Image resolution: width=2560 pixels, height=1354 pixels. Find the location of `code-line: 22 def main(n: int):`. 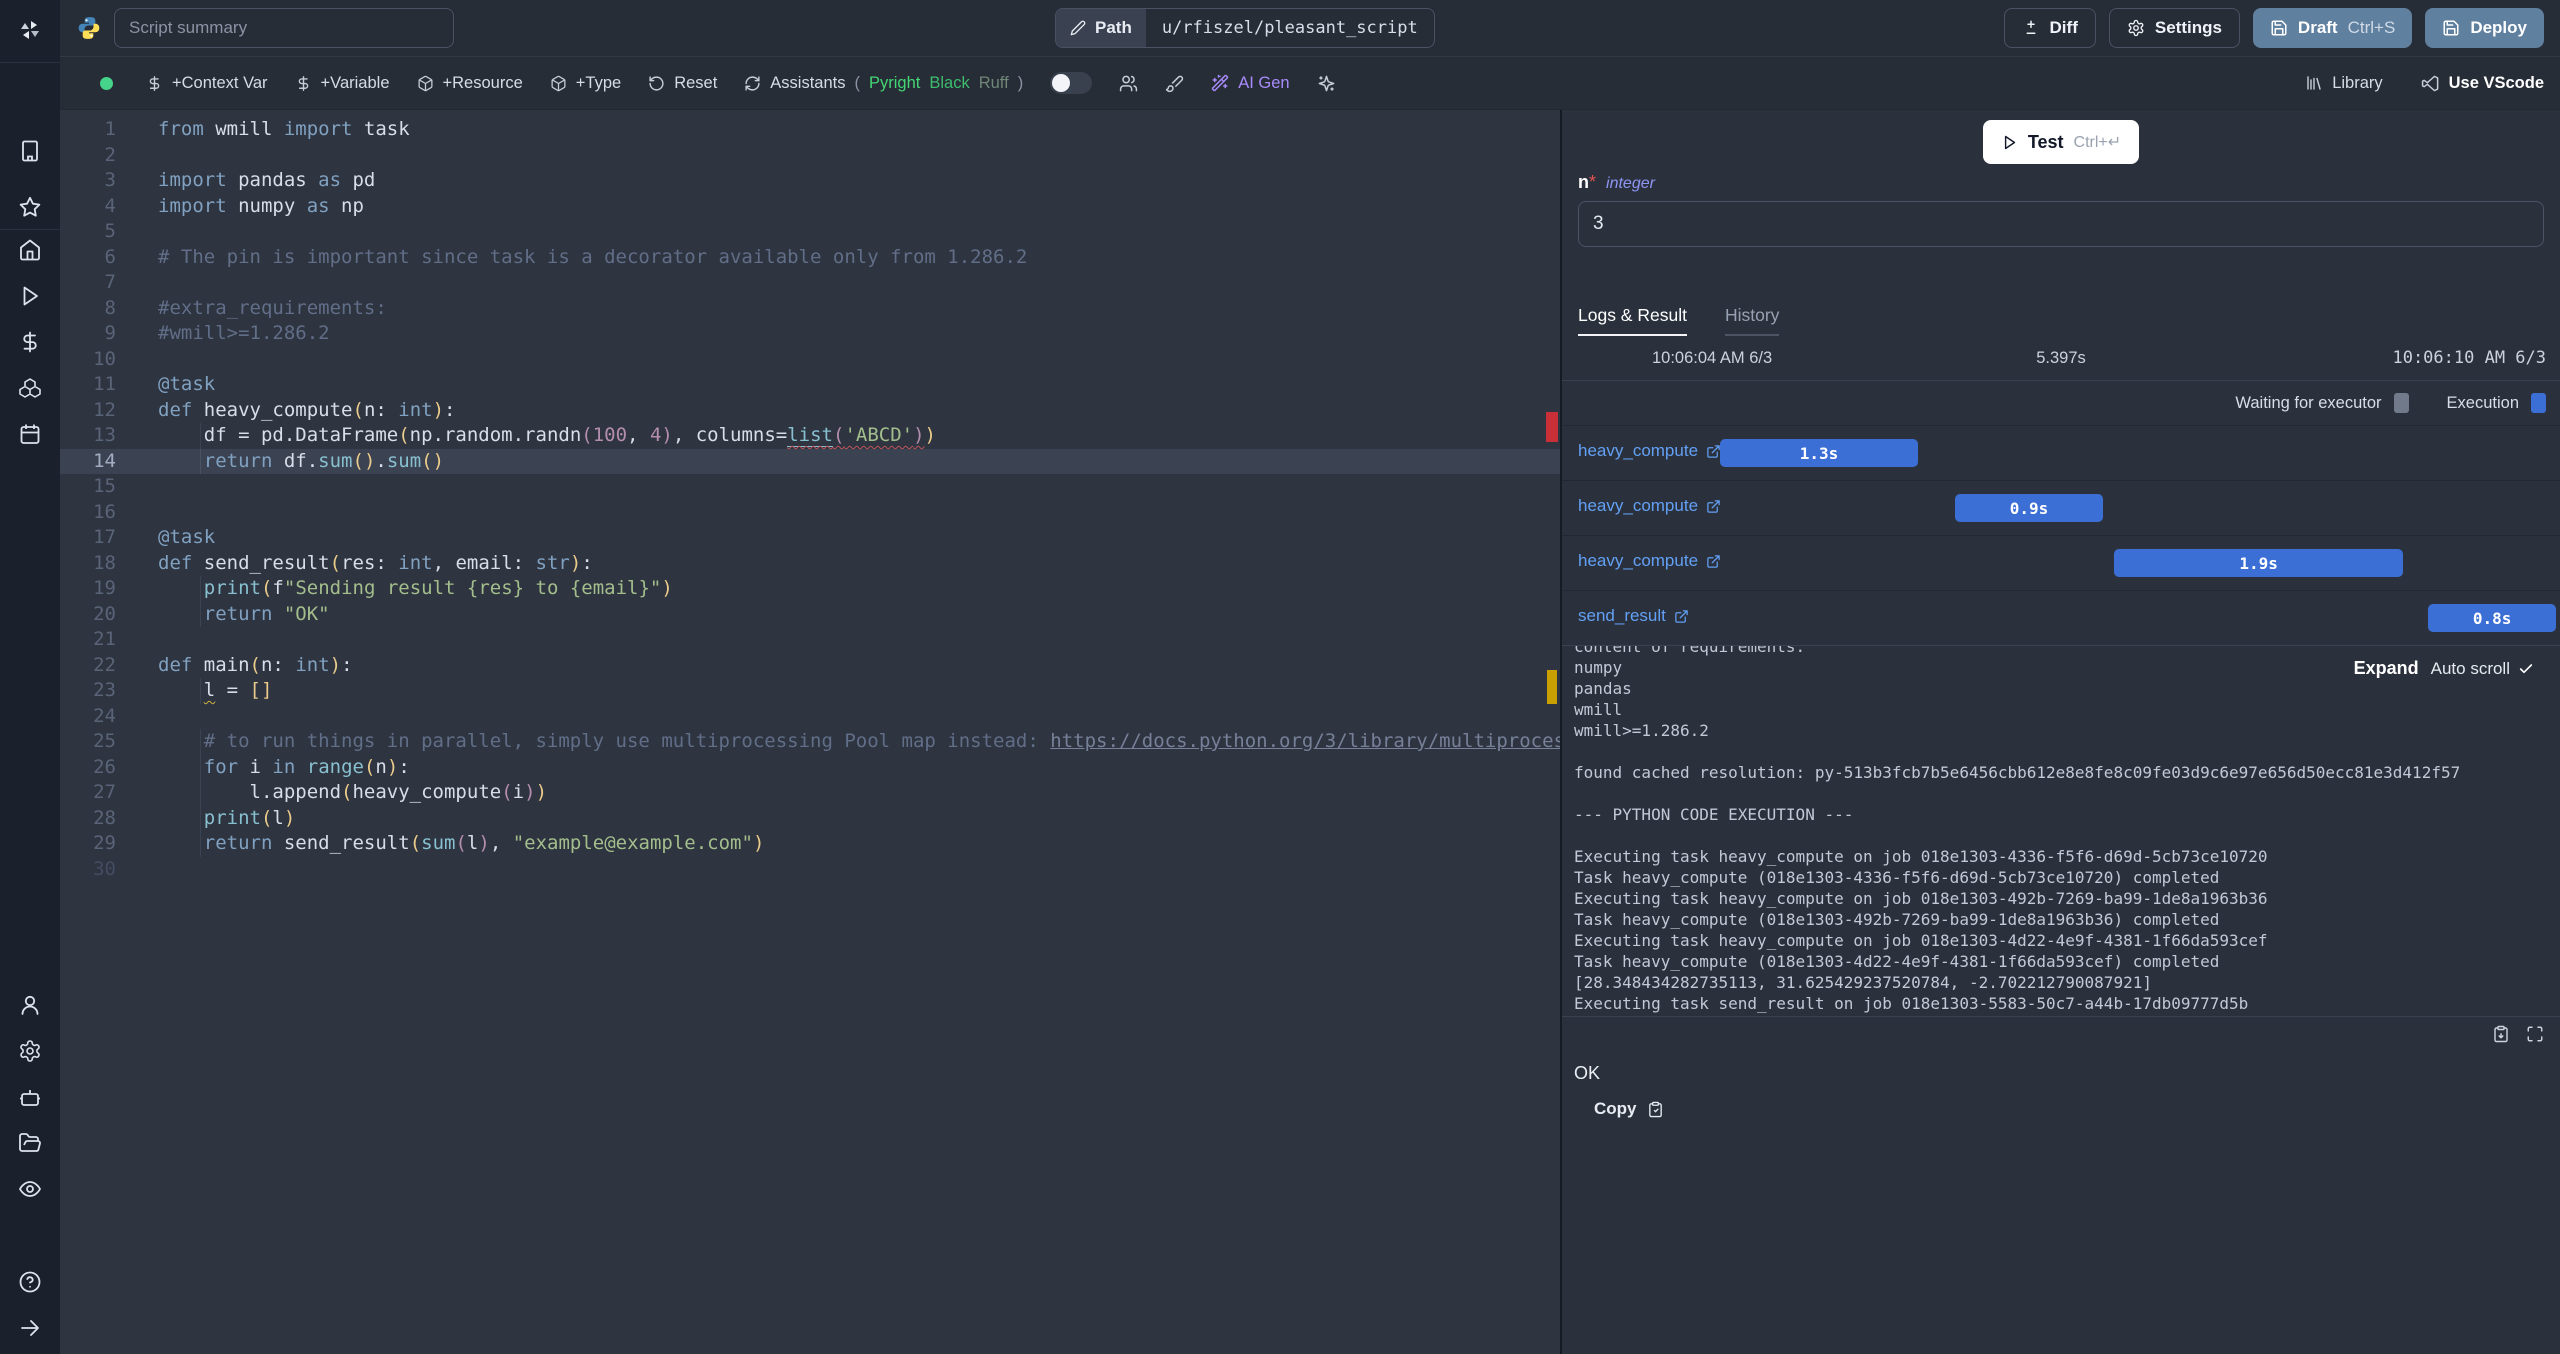

code-line: 22 def main(n: int): is located at coordinates (810, 666).